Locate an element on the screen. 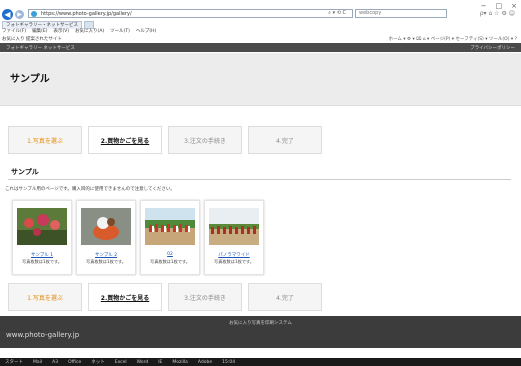 This screenshot has width=521, height=366. search-field: webcopy is located at coordinates (401, 13).